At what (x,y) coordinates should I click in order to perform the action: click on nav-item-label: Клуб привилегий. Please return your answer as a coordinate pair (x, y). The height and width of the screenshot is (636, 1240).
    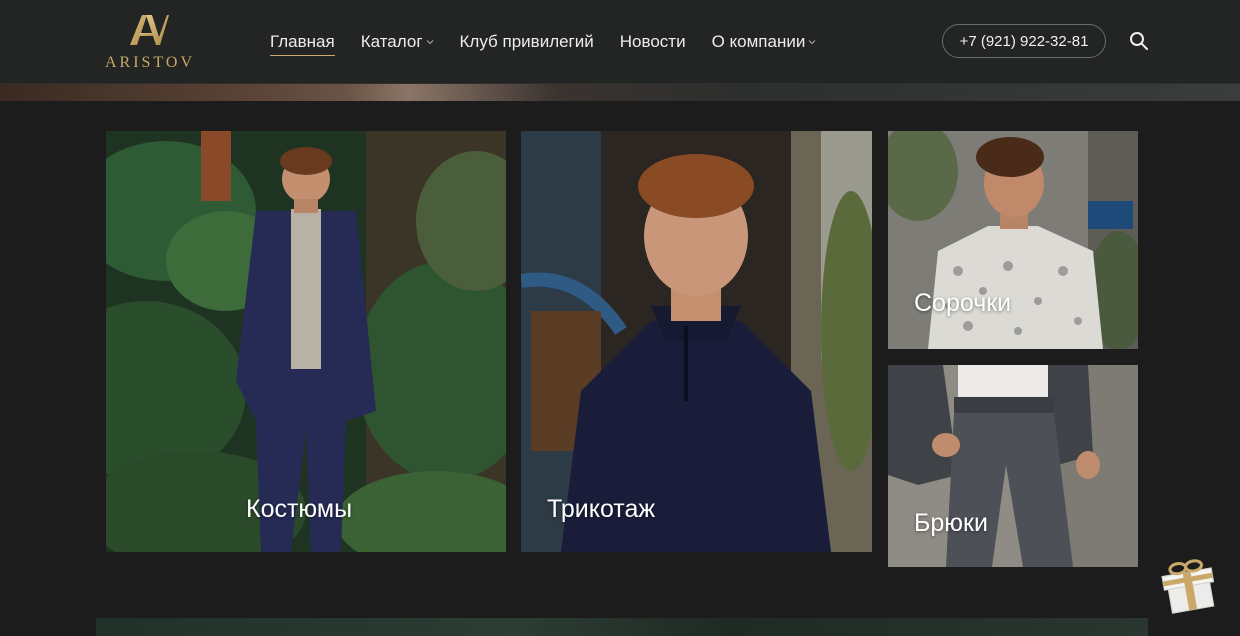
    Looking at the image, I should click on (526, 41).